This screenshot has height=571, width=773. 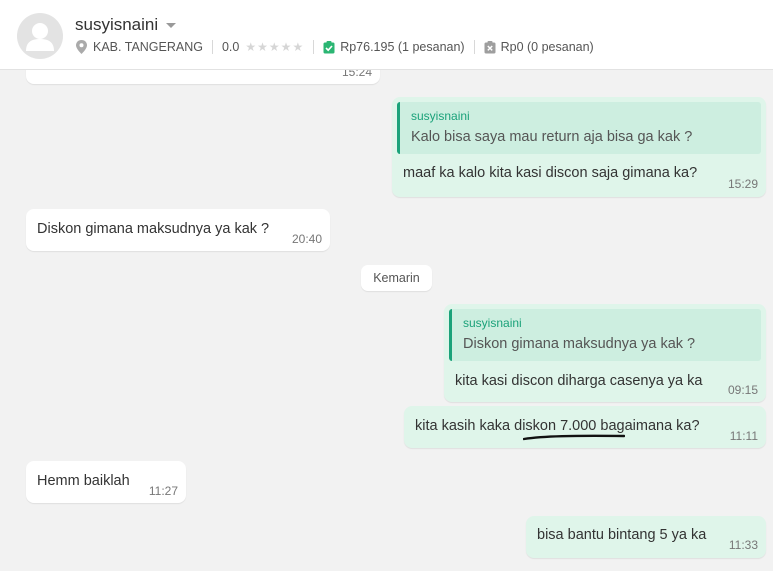 What do you see at coordinates (402, 47) in the screenshot?
I see `completed-orders: Rp76.195 (1 pesanan)` at bounding box center [402, 47].